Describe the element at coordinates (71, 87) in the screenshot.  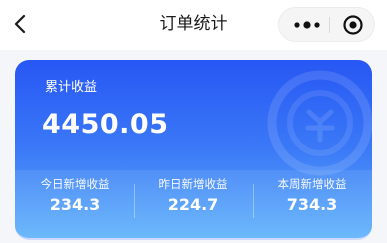
I see `total-earnings-label: 累计收益` at that location.